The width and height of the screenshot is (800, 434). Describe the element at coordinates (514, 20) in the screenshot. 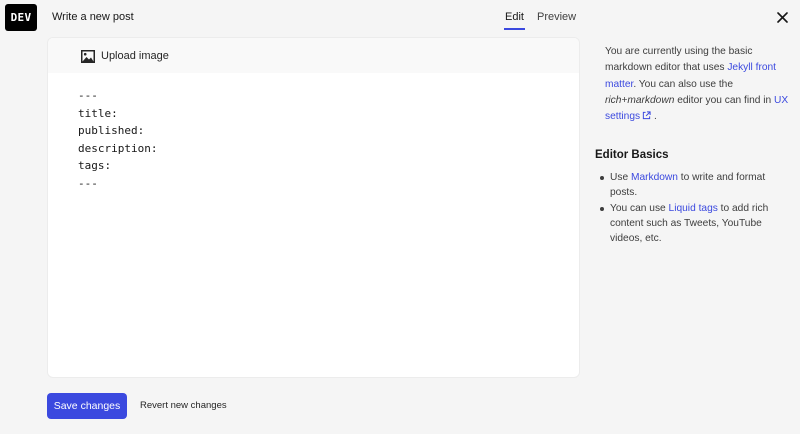

I see `tab-edit: Edit` at that location.